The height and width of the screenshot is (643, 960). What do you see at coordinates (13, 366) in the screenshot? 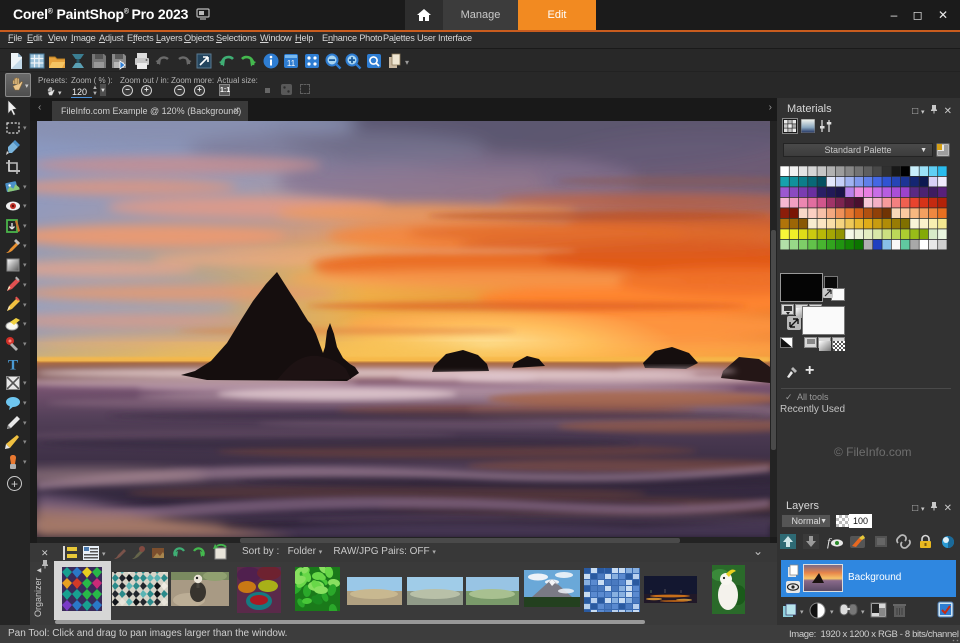
I see `svg-text: T` at bounding box center [13, 366].